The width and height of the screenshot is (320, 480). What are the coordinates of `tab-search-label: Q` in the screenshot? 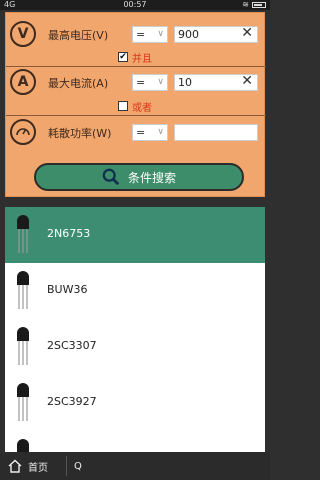 It's located at (78, 466).